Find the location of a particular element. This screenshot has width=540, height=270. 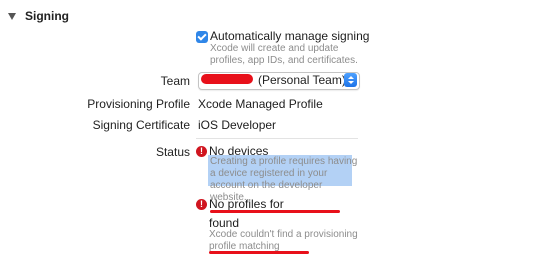

auto-signing-label: Automatically manage signing is located at coordinates (289, 36).